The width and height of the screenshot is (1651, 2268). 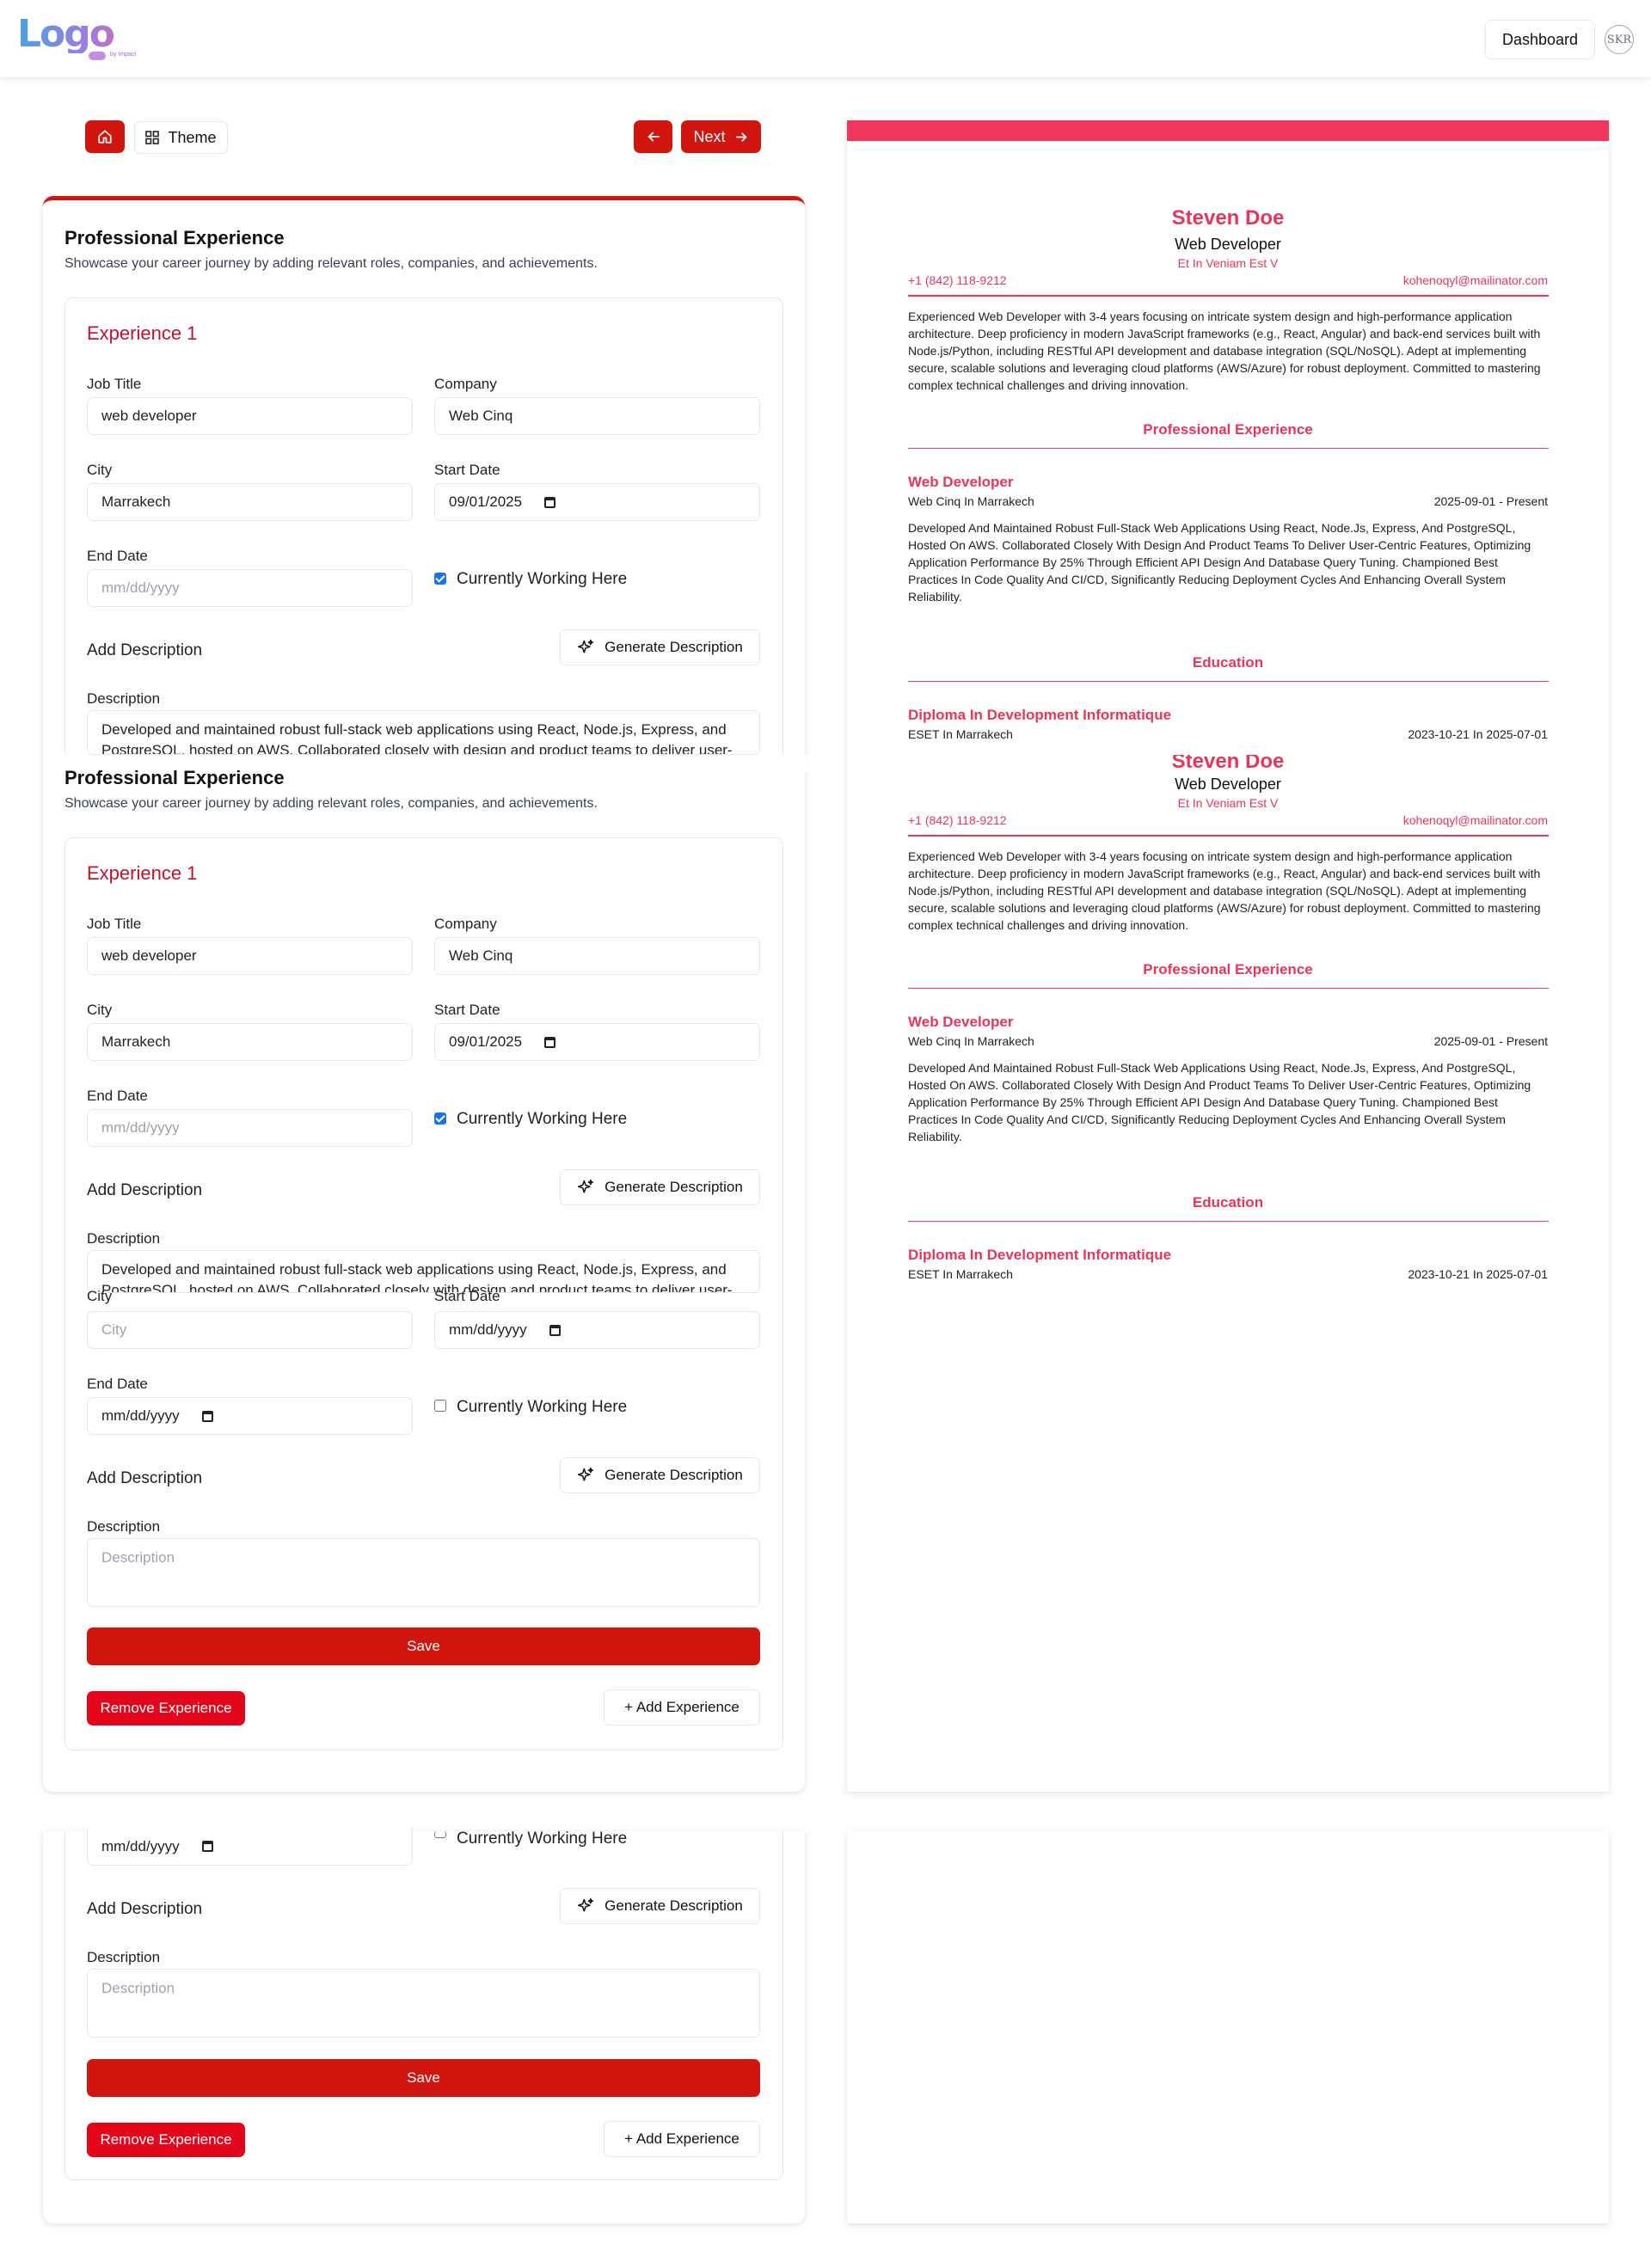 What do you see at coordinates (1040, 715) in the screenshot?
I see `resume-edu-title: Diploma In Development Informatique` at bounding box center [1040, 715].